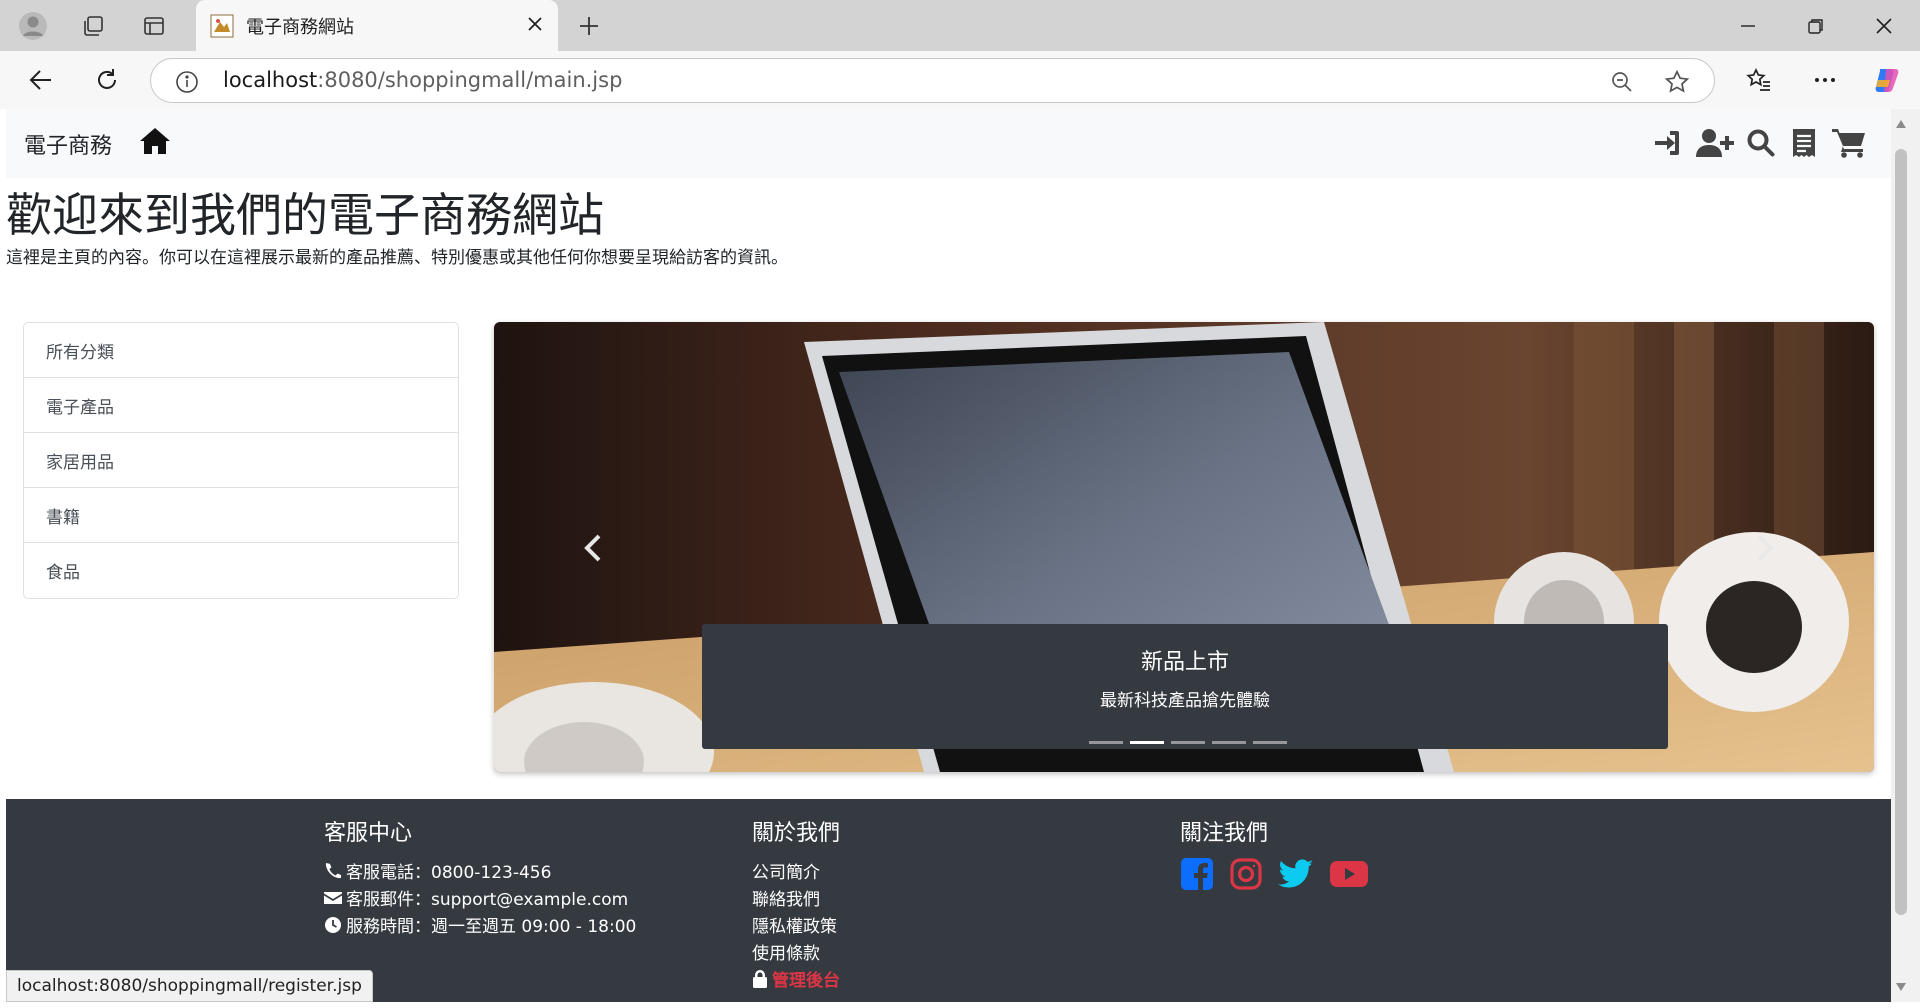 Image resolution: width=1920 pixels, height=1008 pixels. Describe the element at coordinates (806, 978) in the screenshot. I see `footer-link-admin: 管理後台` at that location.